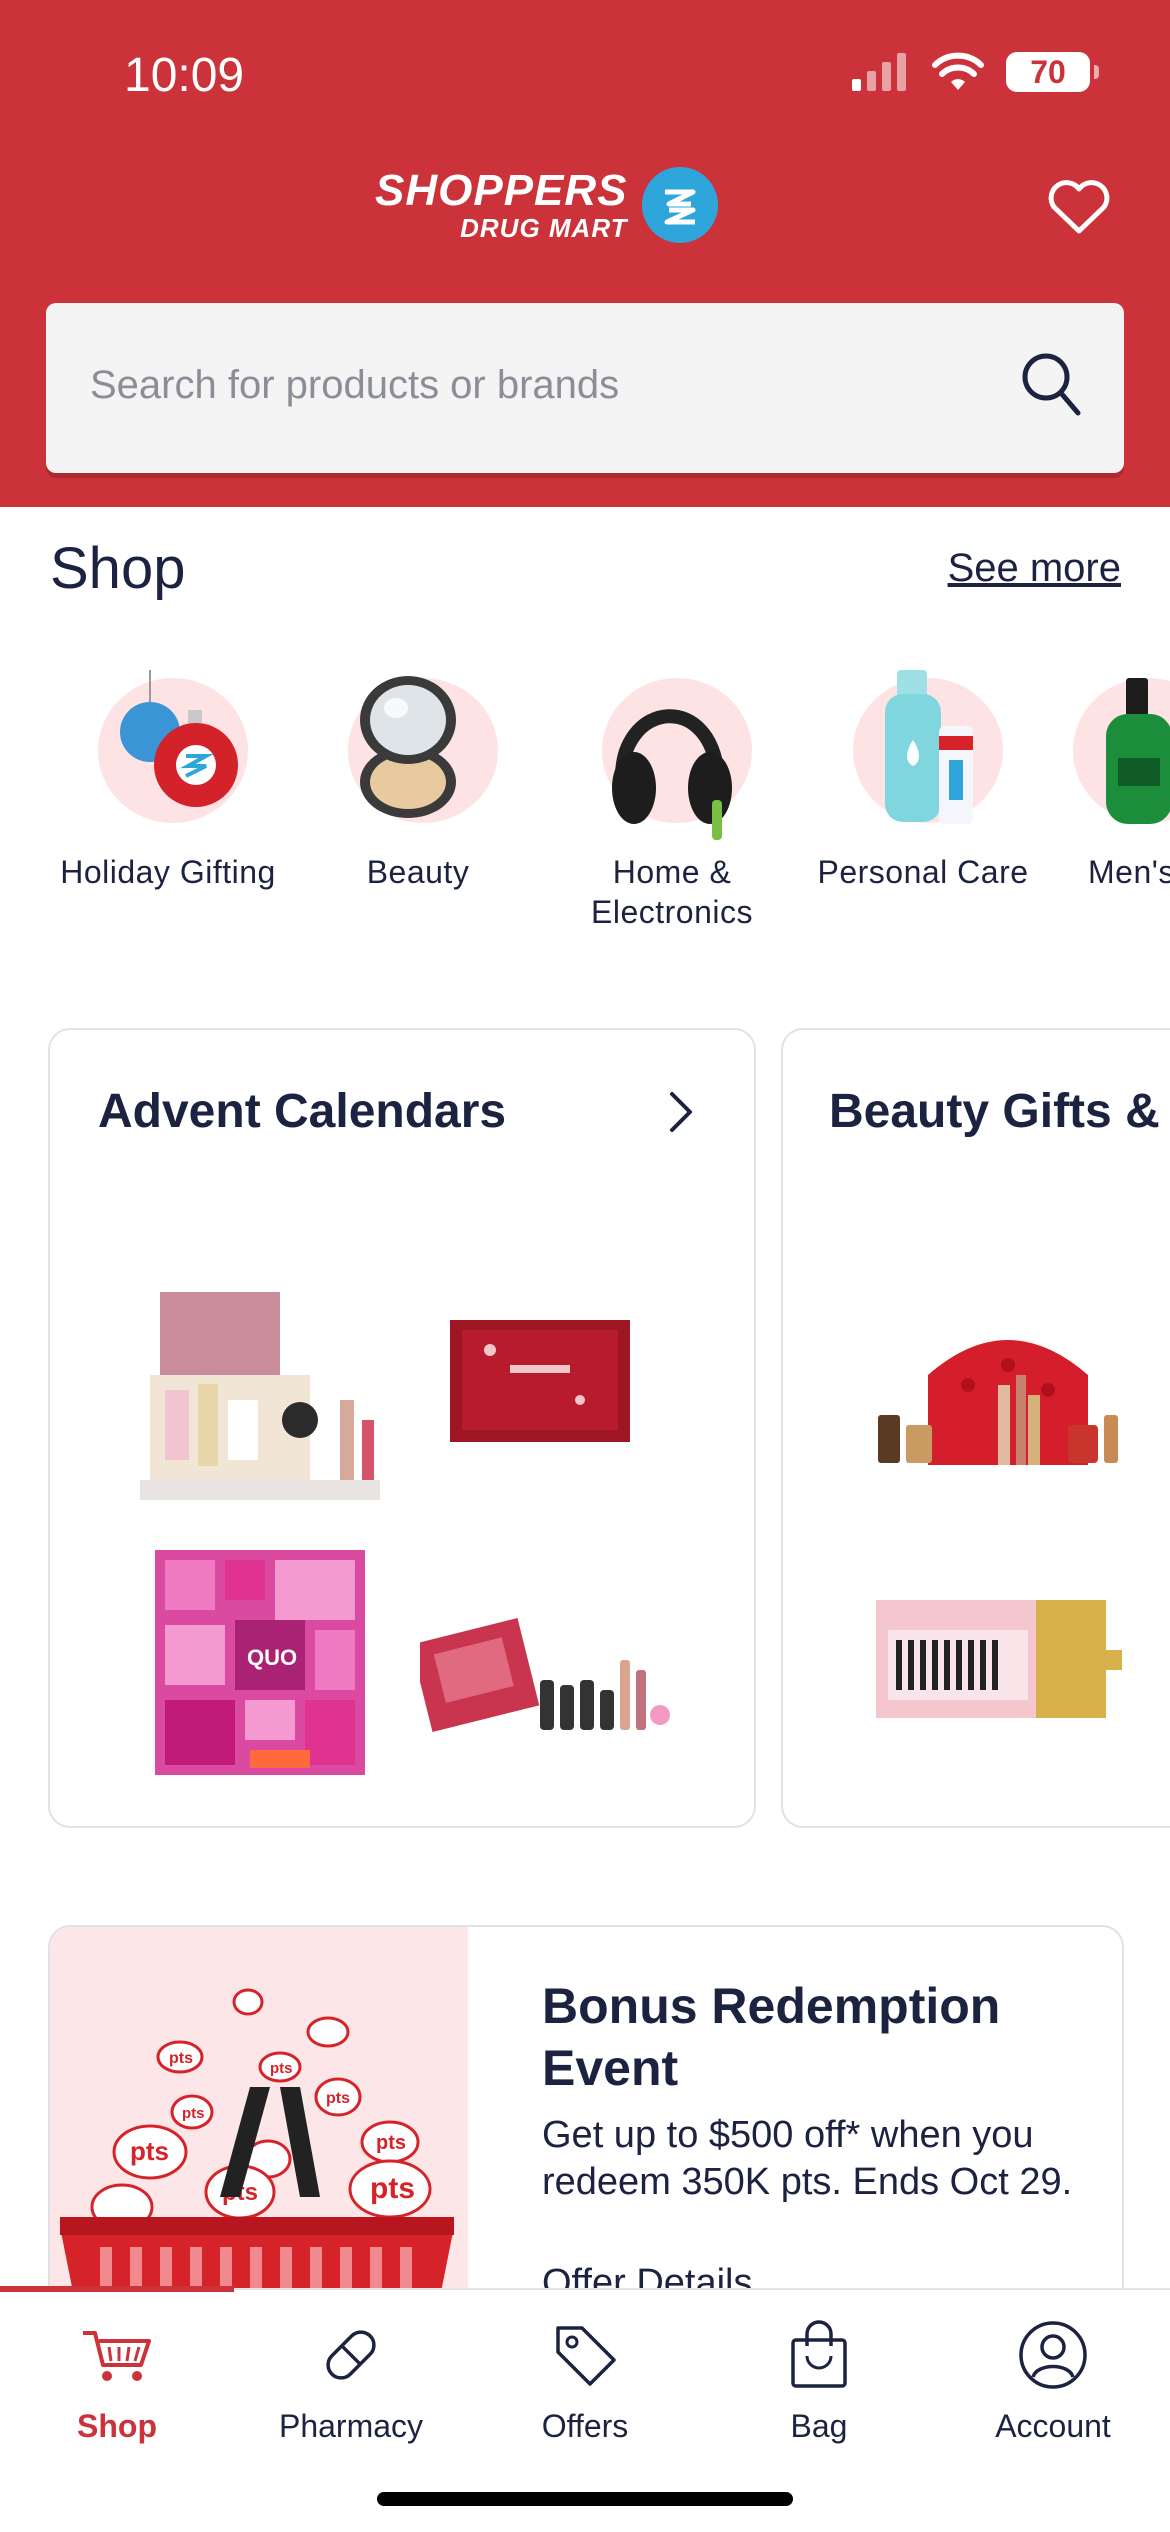 Image resolution: width=1170 pixels, height=2532 pixels. I want to click on promo-image: pts pts pts pts pts pts pts pts, so click(259, 2125).